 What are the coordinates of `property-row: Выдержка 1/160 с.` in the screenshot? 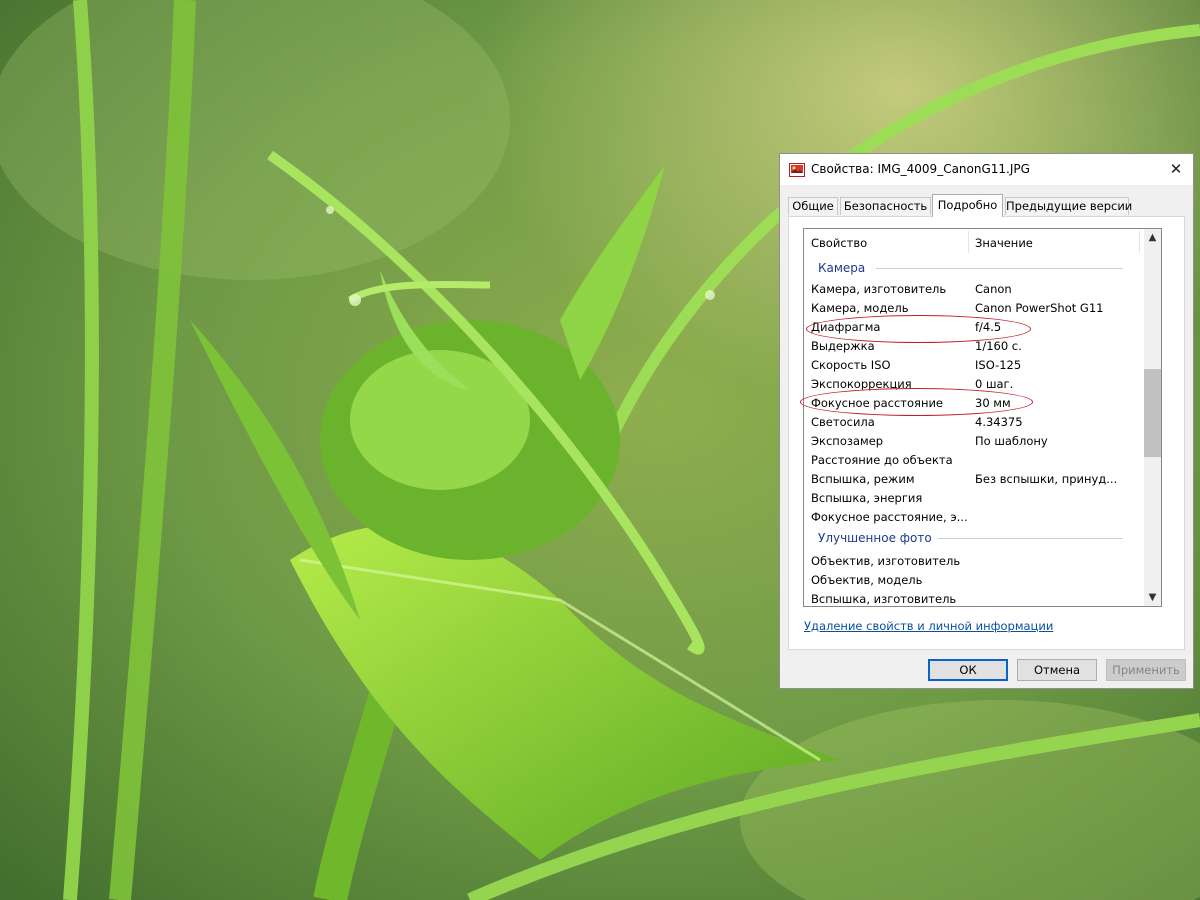 It's located at (976, 346).